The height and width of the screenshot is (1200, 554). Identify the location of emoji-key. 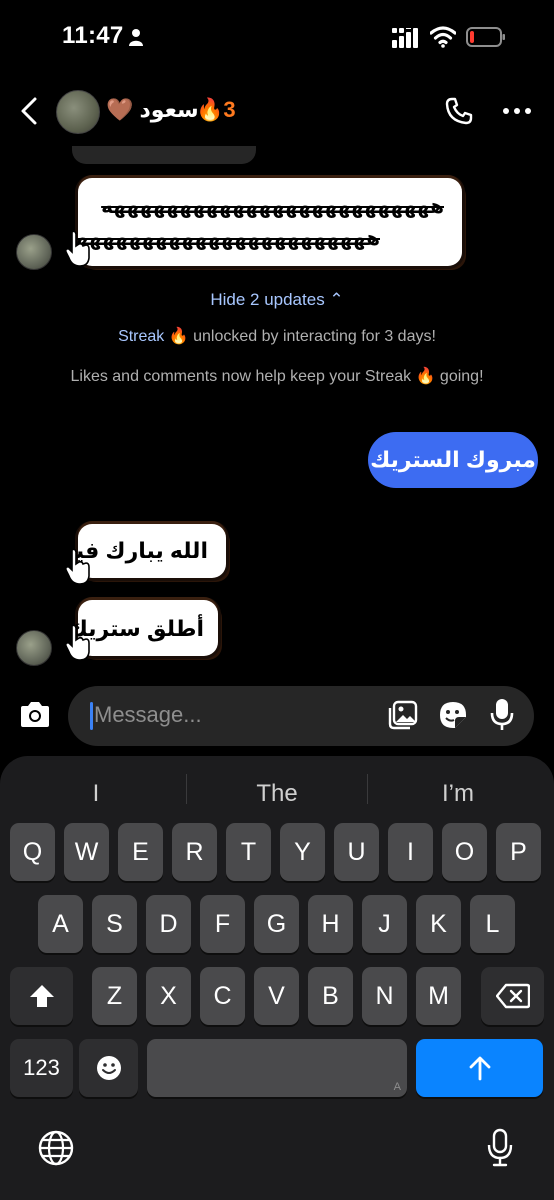
(108, 1068).